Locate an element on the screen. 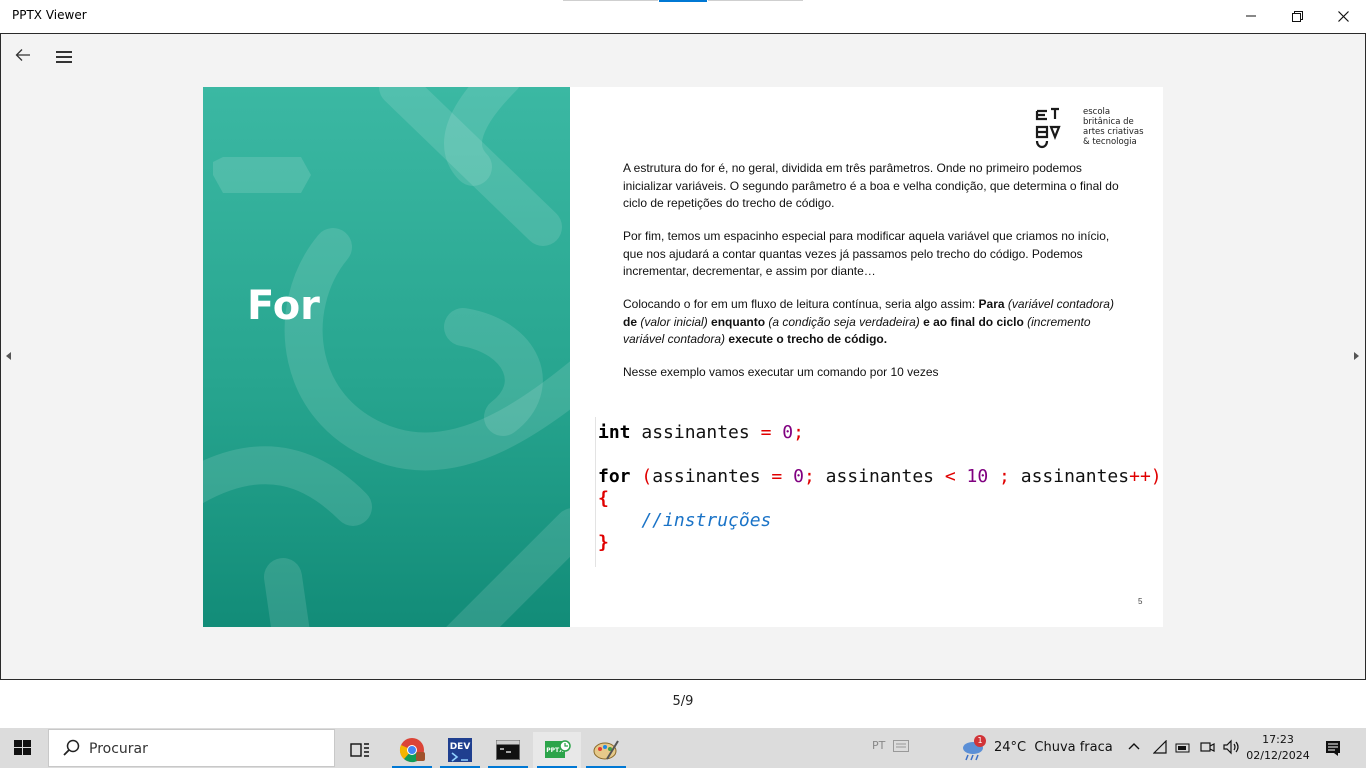 The height and width of the screenshot is (768, 1366). terminal-icon is located at coordinates (508, 750).